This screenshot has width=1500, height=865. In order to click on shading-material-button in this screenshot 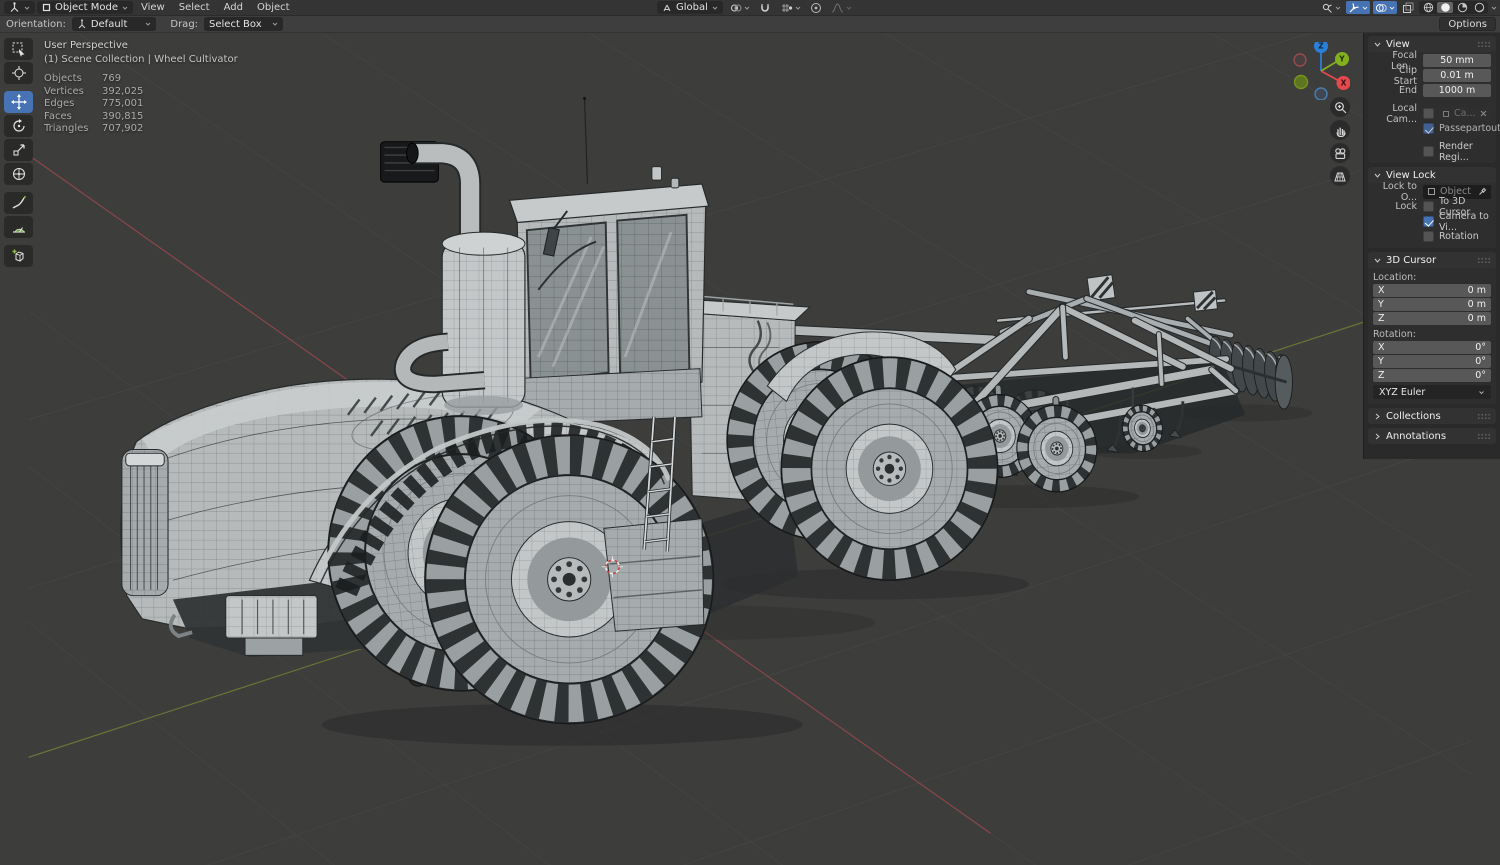, I will do `click(1462, 7)`.